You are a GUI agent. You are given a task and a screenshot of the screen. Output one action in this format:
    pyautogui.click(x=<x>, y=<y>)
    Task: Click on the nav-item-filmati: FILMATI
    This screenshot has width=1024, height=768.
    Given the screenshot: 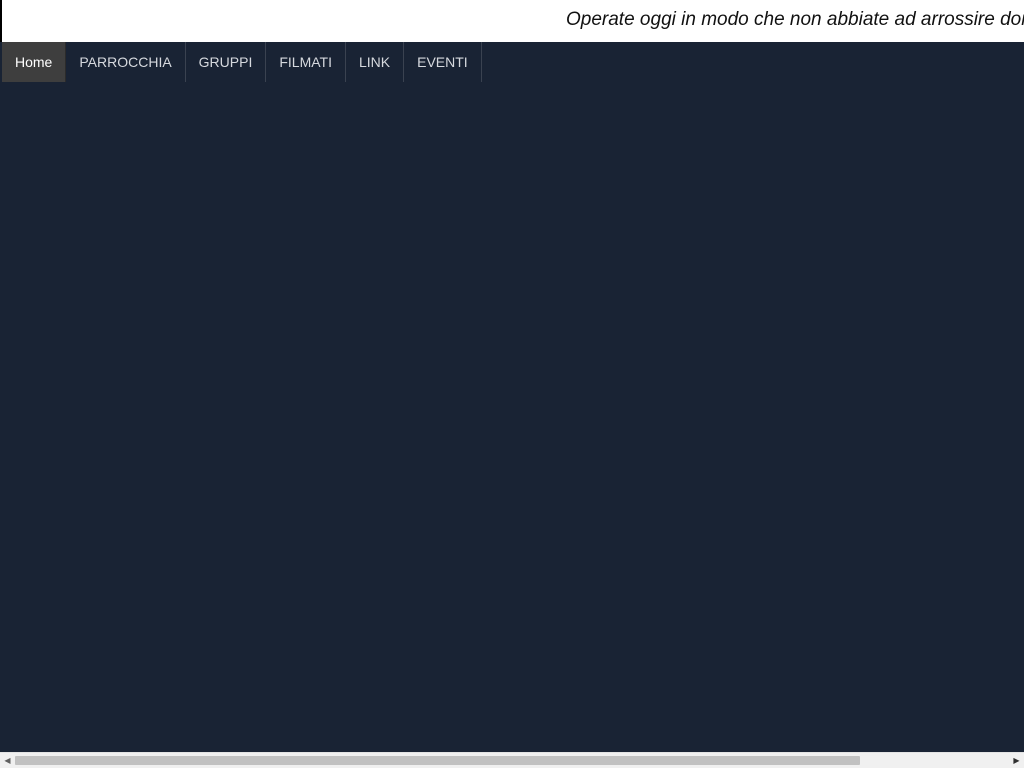 What is the action you would take?
    pyautogui.click(x=306, y=62)
    